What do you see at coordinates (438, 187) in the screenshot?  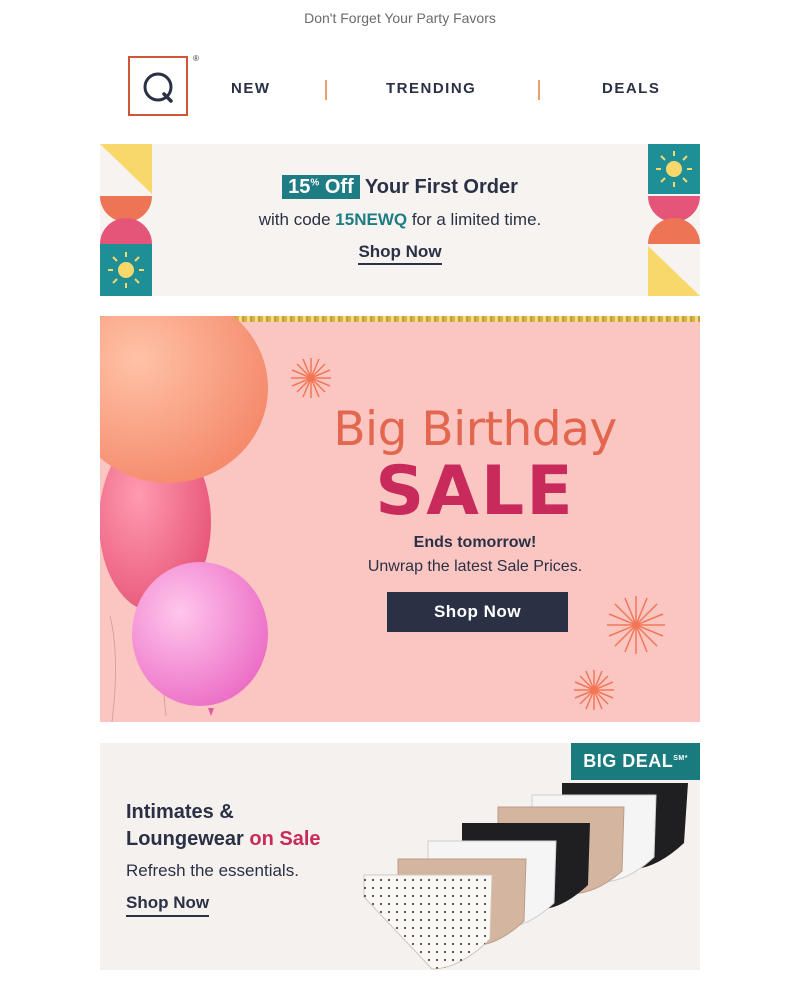 I see `promo-headline-rest: Your First Order` at bounding box center [438, 187].